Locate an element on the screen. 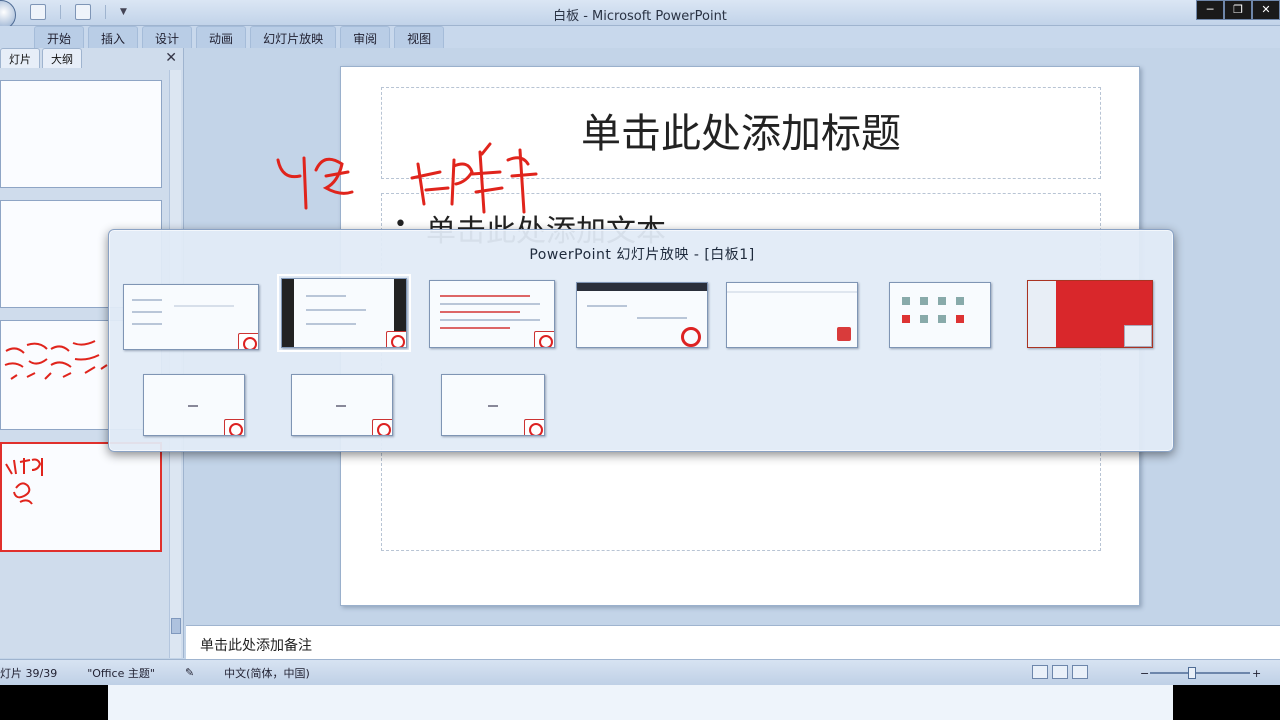 The image size is (1280, 720). view-buttons is located at coordinates (1060, 672).